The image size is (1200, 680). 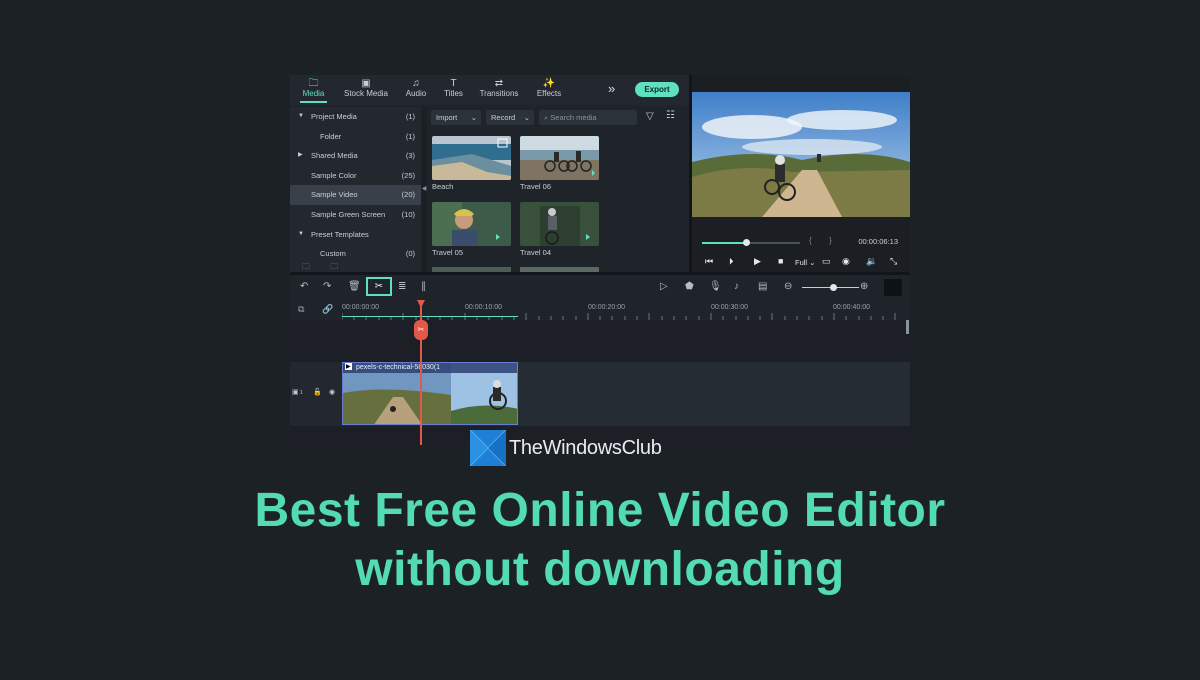 What do you see at coordinates (332, 392) in the screenshot?
I see `eye-icon: ◉` at bounding box center [332, 392].